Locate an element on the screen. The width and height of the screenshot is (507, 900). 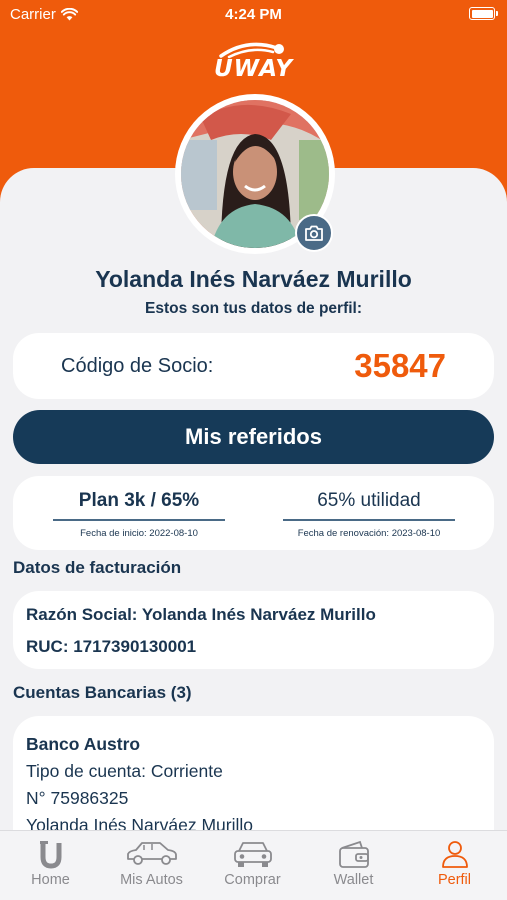
change-photo-button is located at coordinates (314, 233).